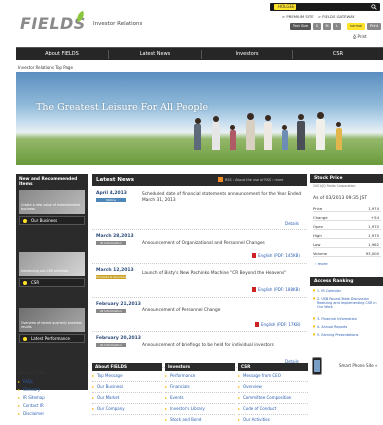  What do you see at coordinates (273, 398) in the screenshot?
I see `footer-link: Committee Composition` at bounding box center [273, 398].